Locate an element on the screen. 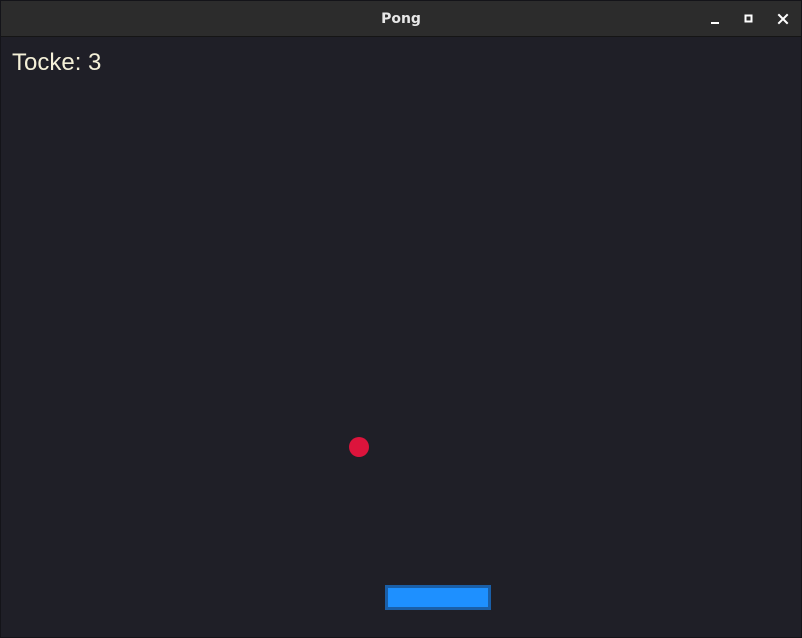  window-title: Pong is located at coordinates (401, 19).